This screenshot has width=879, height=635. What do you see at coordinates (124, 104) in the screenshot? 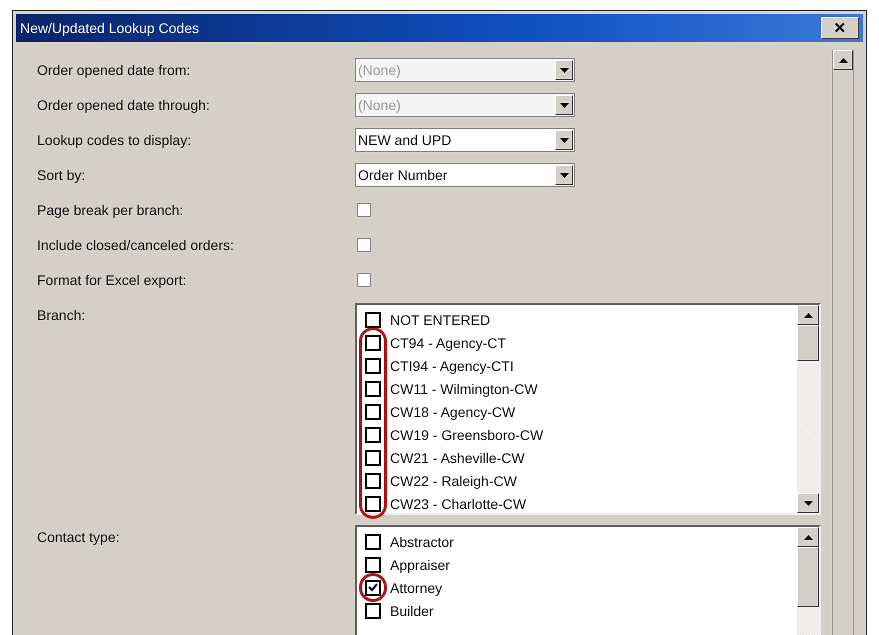
I see `field-label: Order opened date through:` at bounding box center [124, 104].